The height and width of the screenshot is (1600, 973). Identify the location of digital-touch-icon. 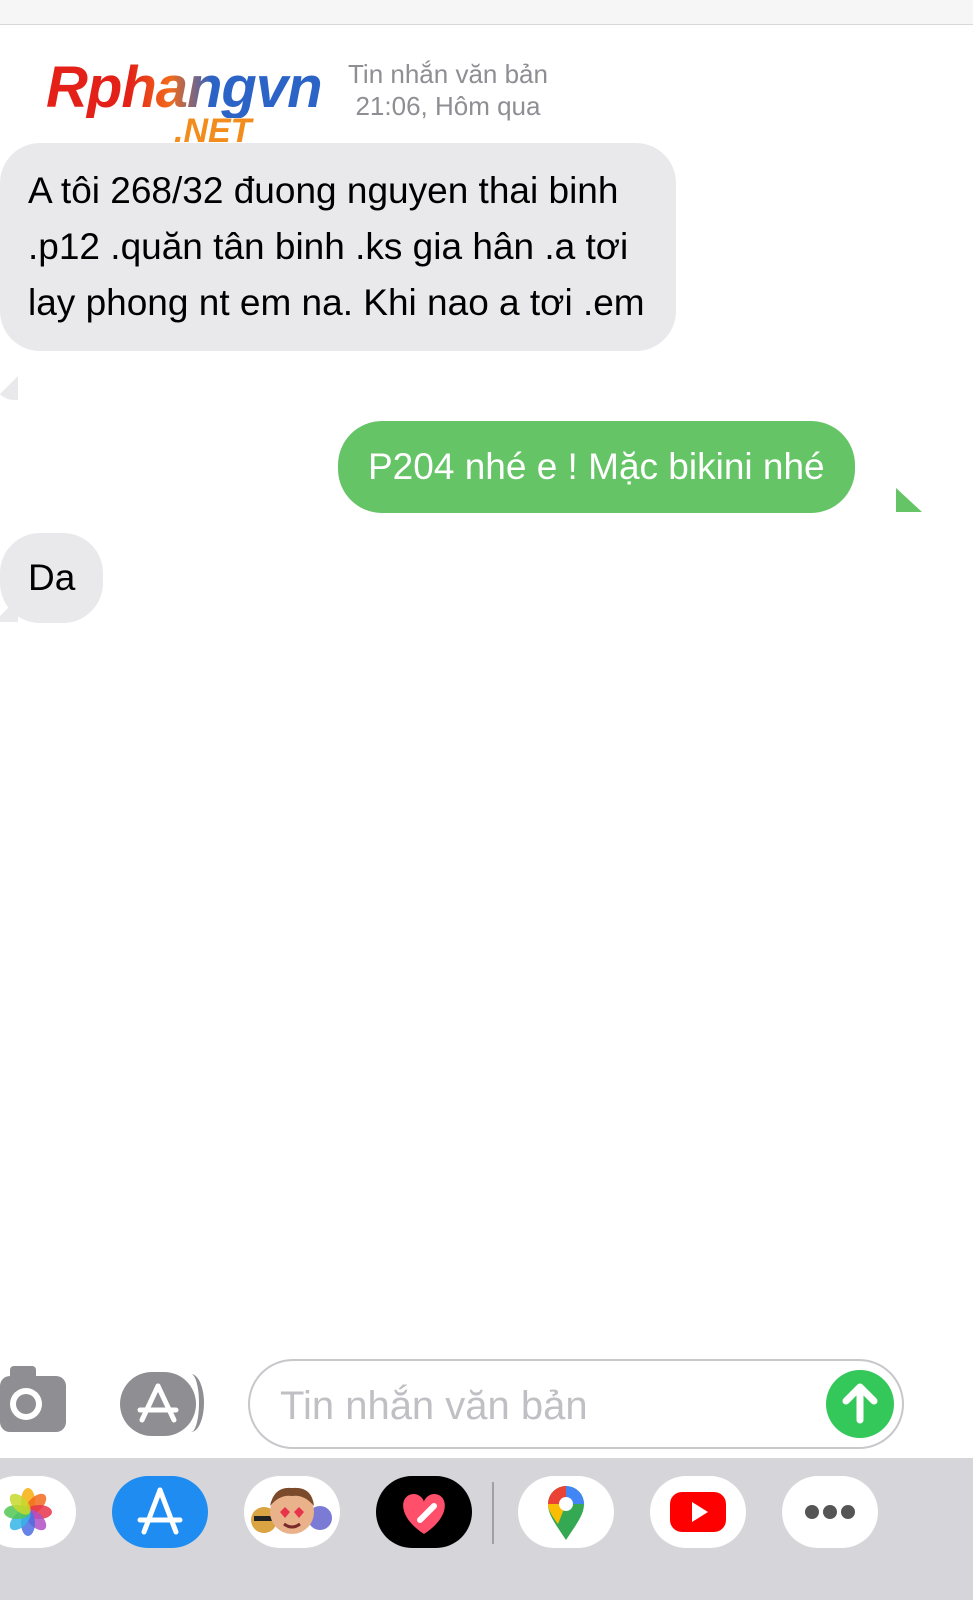
(424, 1512).